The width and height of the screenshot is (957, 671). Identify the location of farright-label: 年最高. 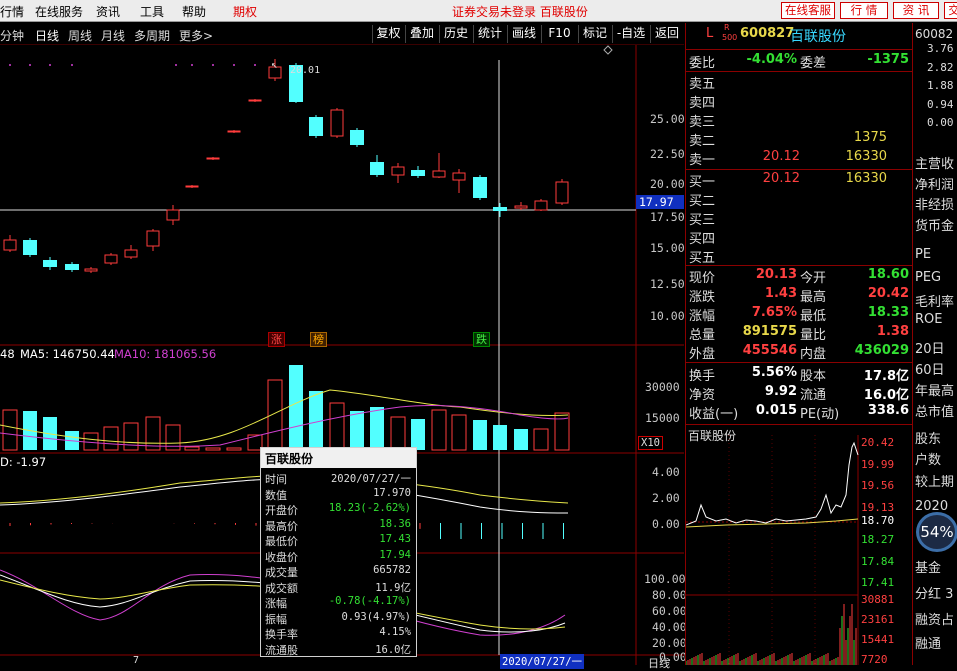
(934, 389).